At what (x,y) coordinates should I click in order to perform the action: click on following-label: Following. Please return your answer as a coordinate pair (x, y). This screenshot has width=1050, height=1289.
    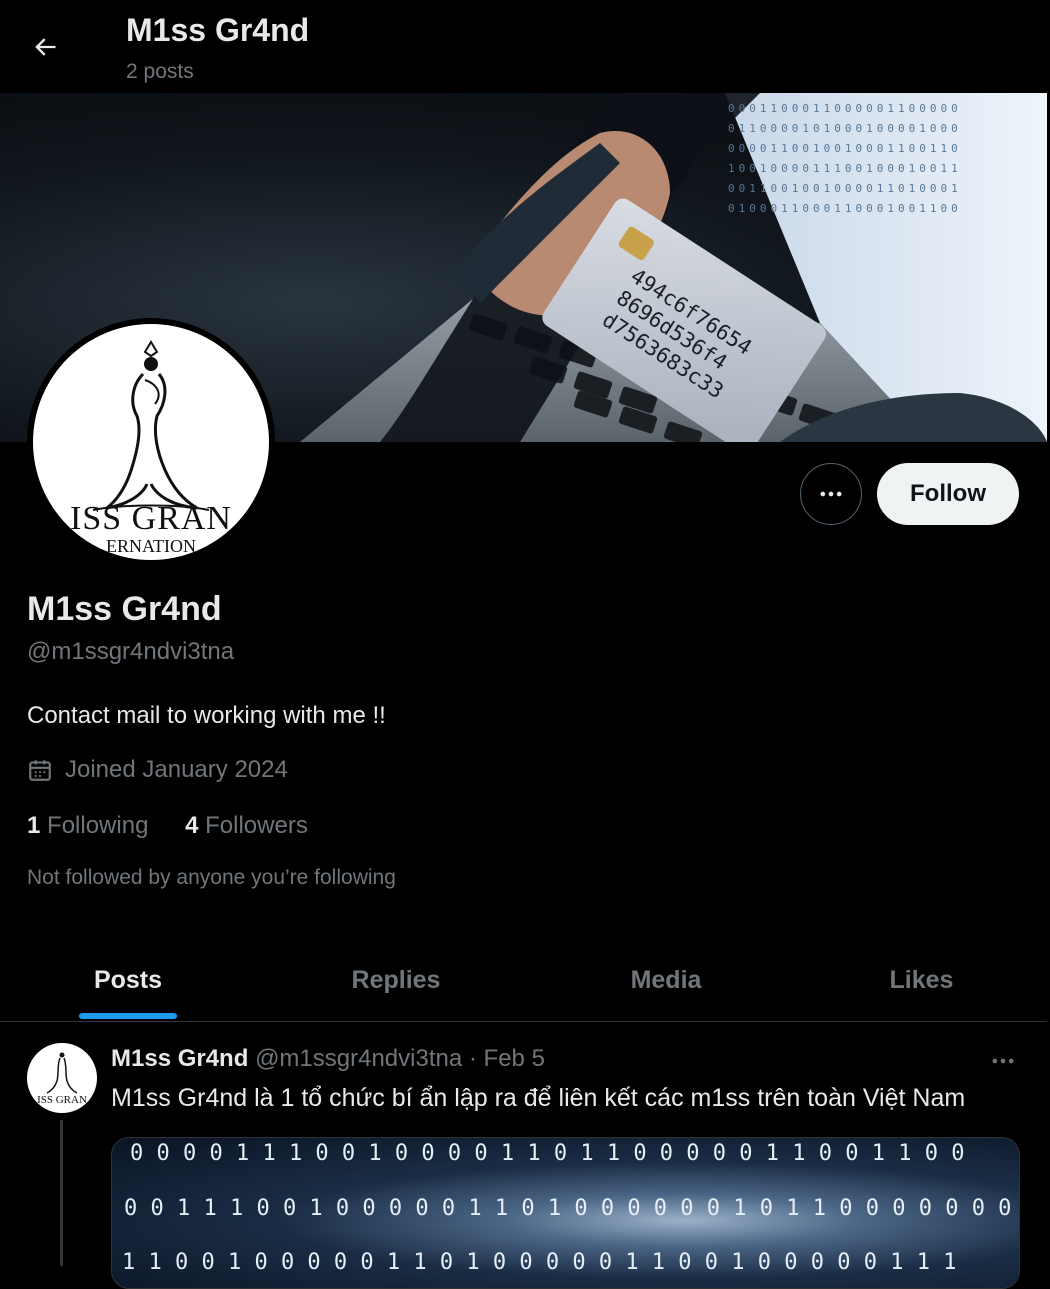
    Looking at the image, I should click on (98, 825).